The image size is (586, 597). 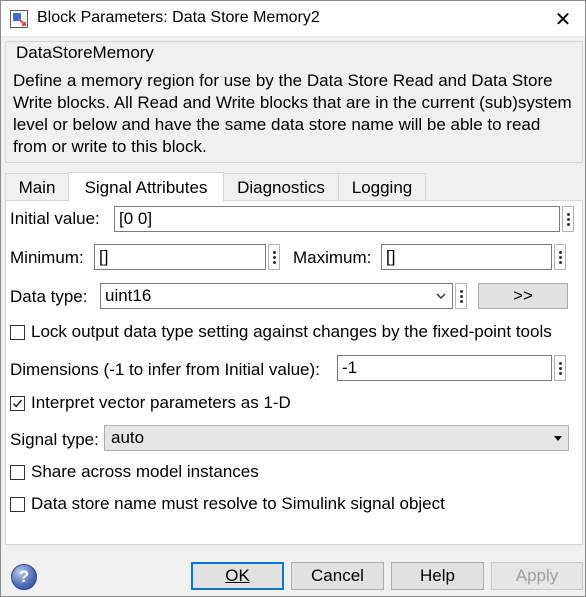 I want to click on cancel-button: Cancel, so click(x=337, y=576).